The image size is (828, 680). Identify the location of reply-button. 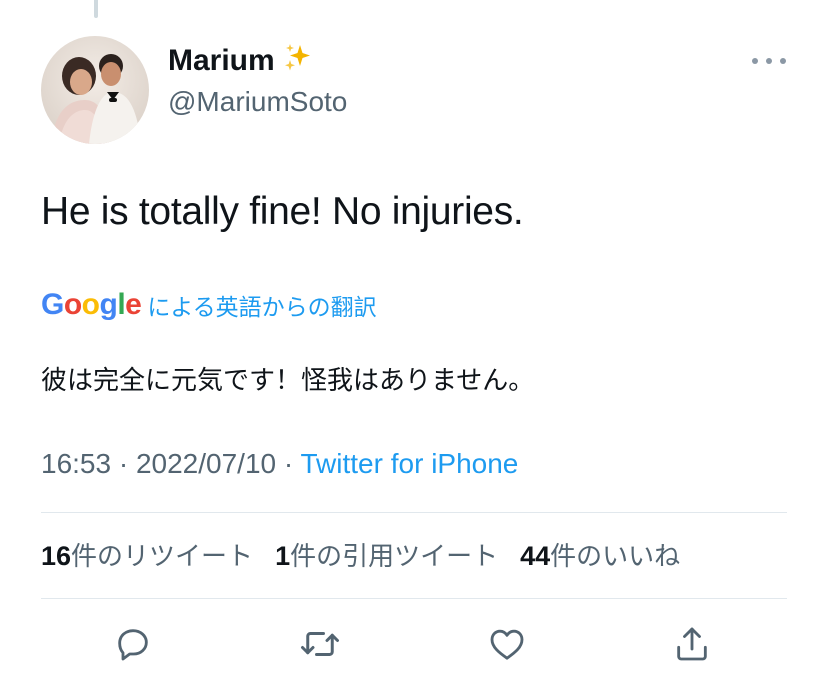
(133, 644).